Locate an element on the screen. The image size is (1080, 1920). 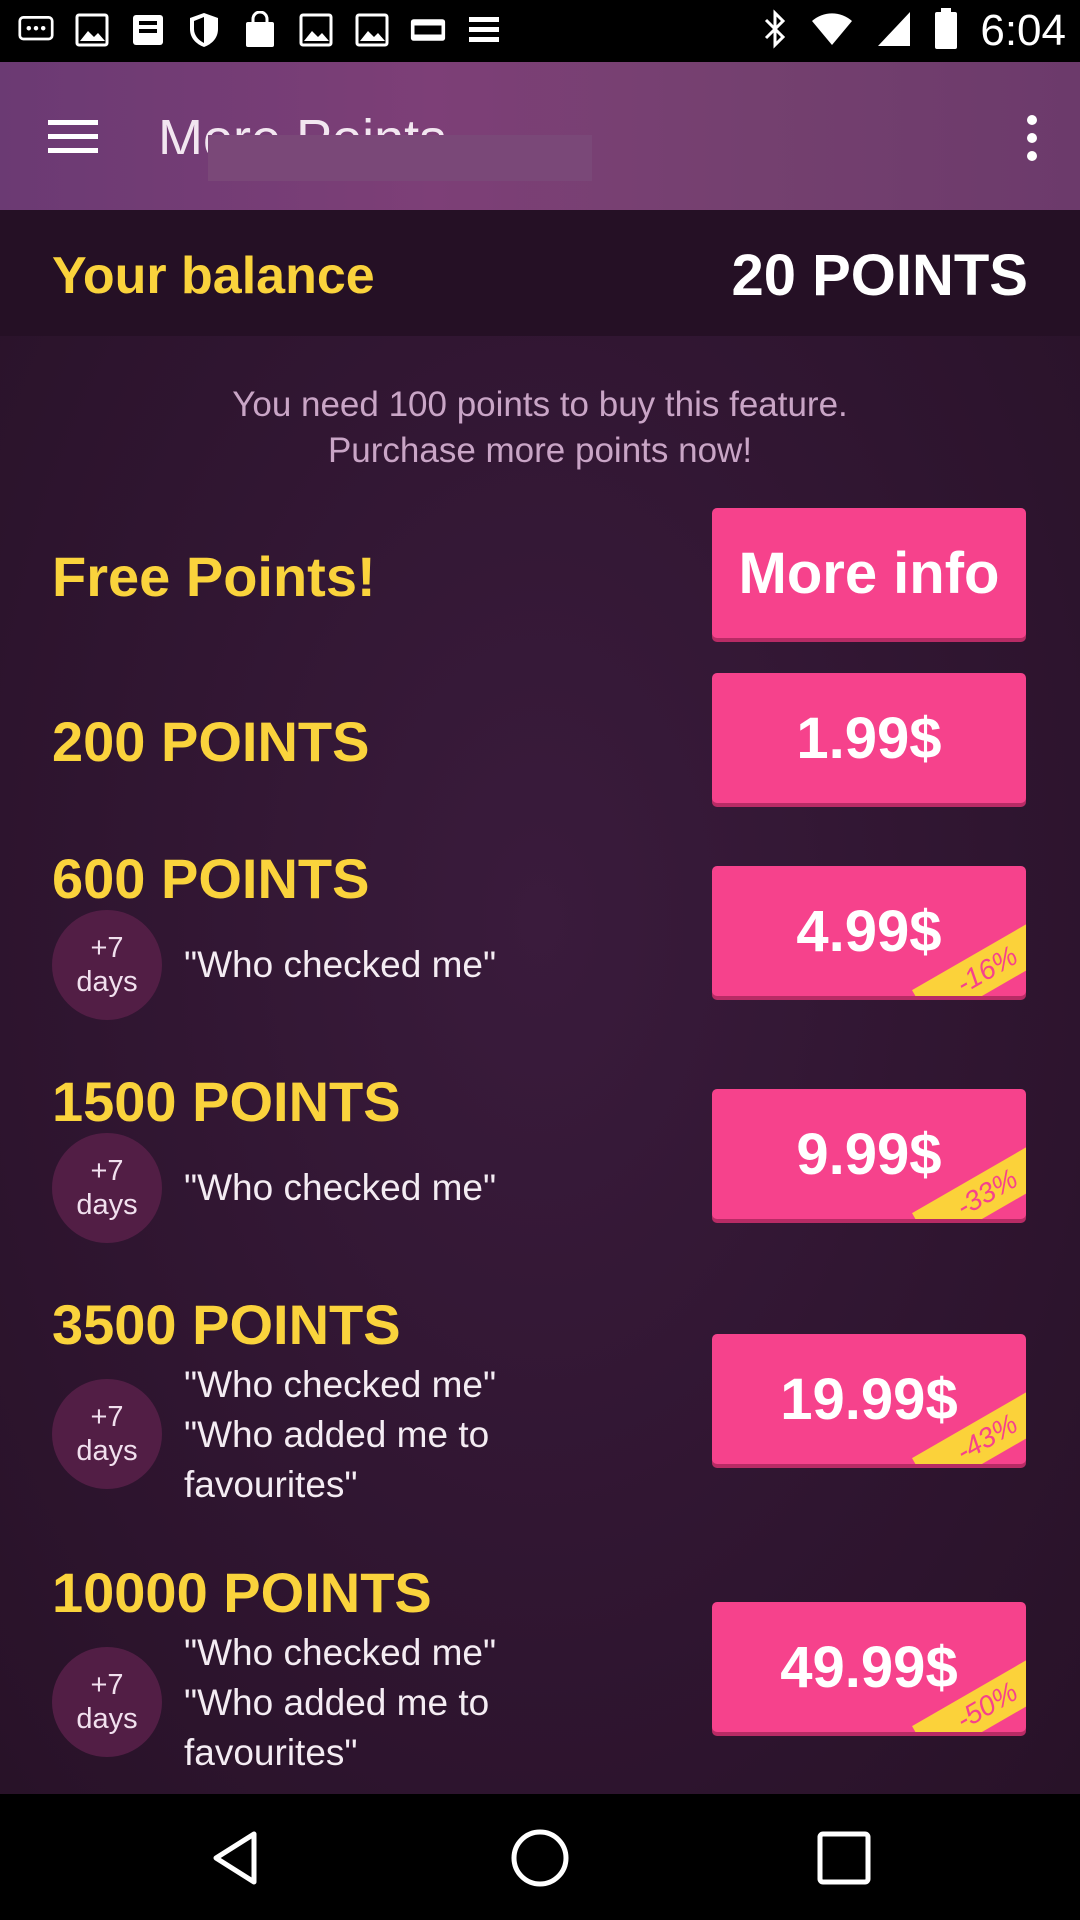
price-label: 1.99$ is located at coordinates (869, 738).